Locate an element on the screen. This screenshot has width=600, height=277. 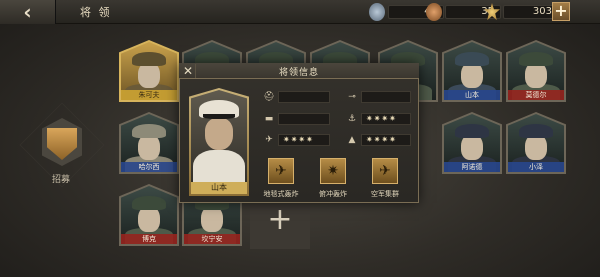
air-group-icon: ✈ is located at coordinates (385, 171).